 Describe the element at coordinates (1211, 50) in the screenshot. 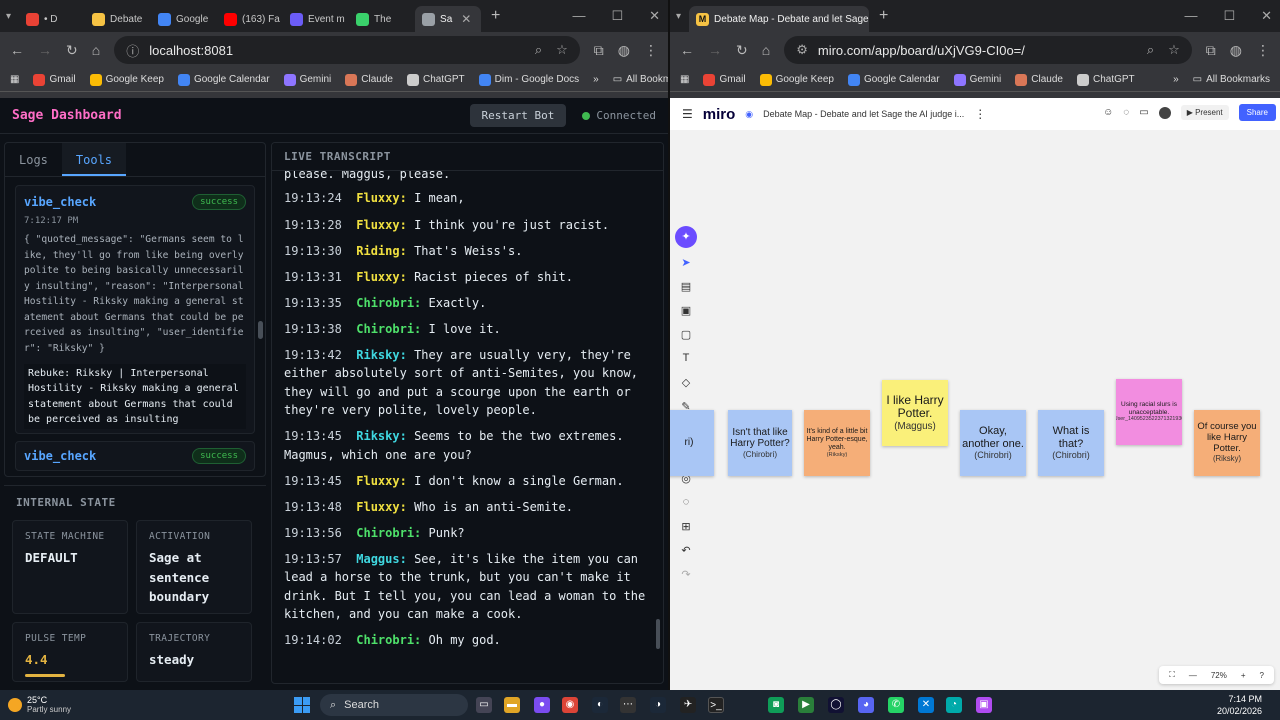

I see `extensions-icon: ⧉` at that location.